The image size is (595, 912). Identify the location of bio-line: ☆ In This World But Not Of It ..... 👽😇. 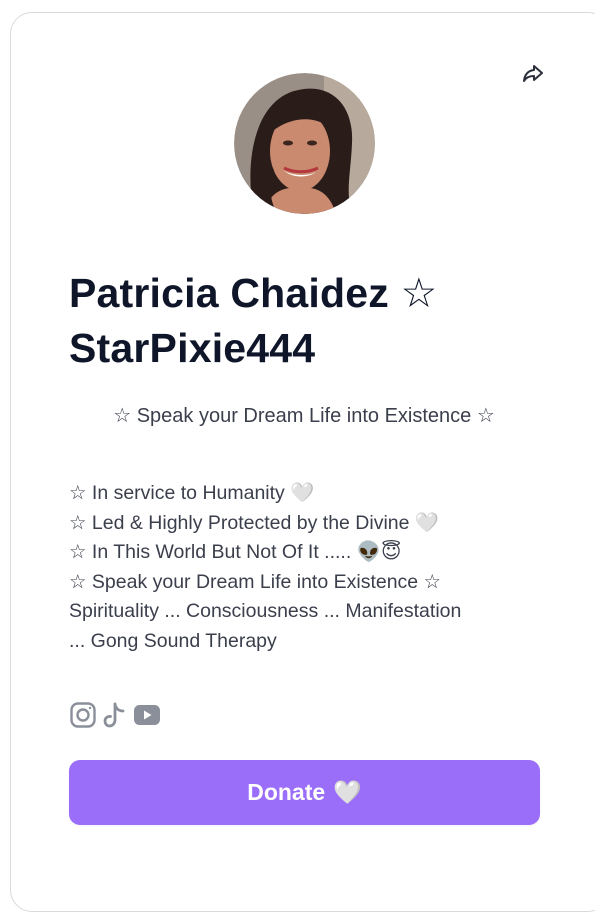
(235, 552).